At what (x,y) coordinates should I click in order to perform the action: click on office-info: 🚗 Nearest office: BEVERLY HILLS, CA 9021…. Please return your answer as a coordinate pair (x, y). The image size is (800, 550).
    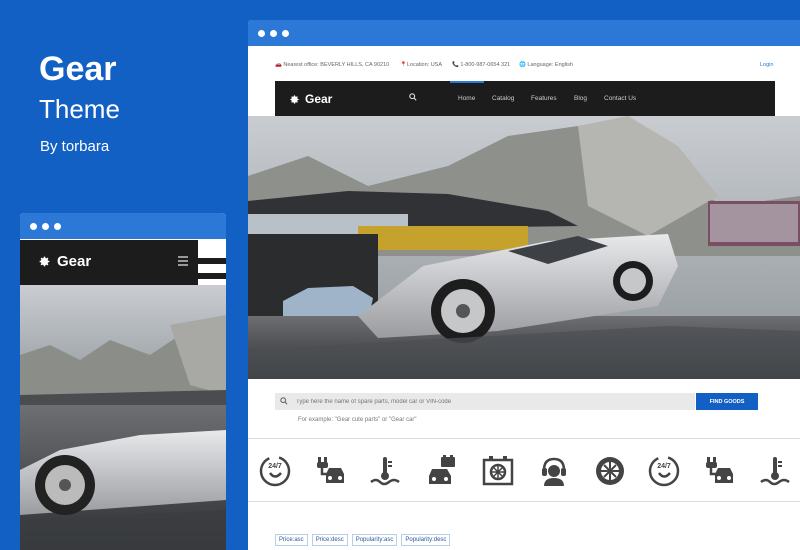
    Looking at the image, I should click on (332, 65).